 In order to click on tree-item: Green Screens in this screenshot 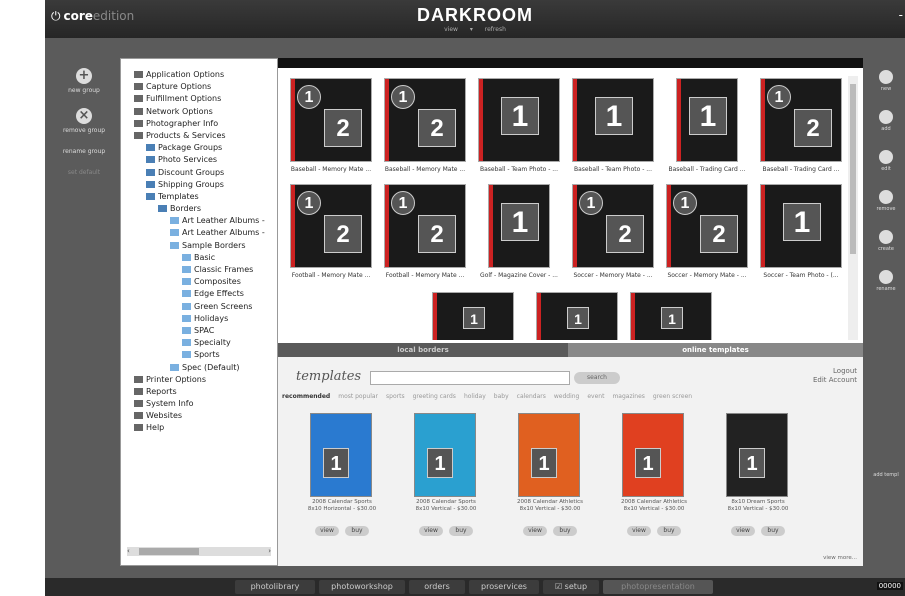, I will do `click(199, 307)`.